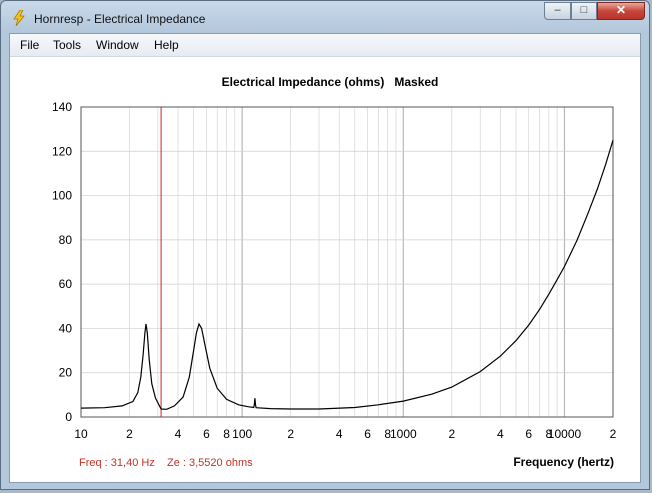  What do you see at coordinates (62, 196) in the screenshot?
I see `y-tick-label: 100` at bounding box center [62, 196].